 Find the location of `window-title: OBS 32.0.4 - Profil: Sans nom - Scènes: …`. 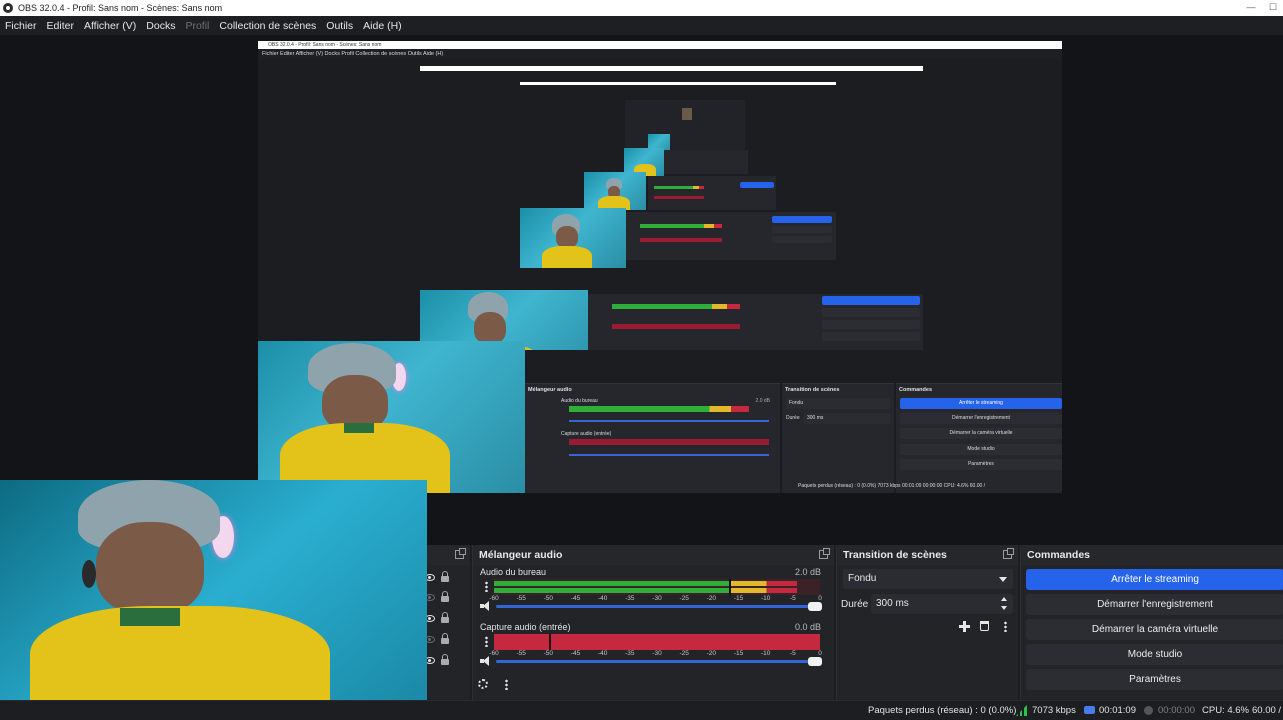

window-title: OBS 32.0.4 - Profil: Sans nom - Scènes: … is located at coordinates (120, 8).